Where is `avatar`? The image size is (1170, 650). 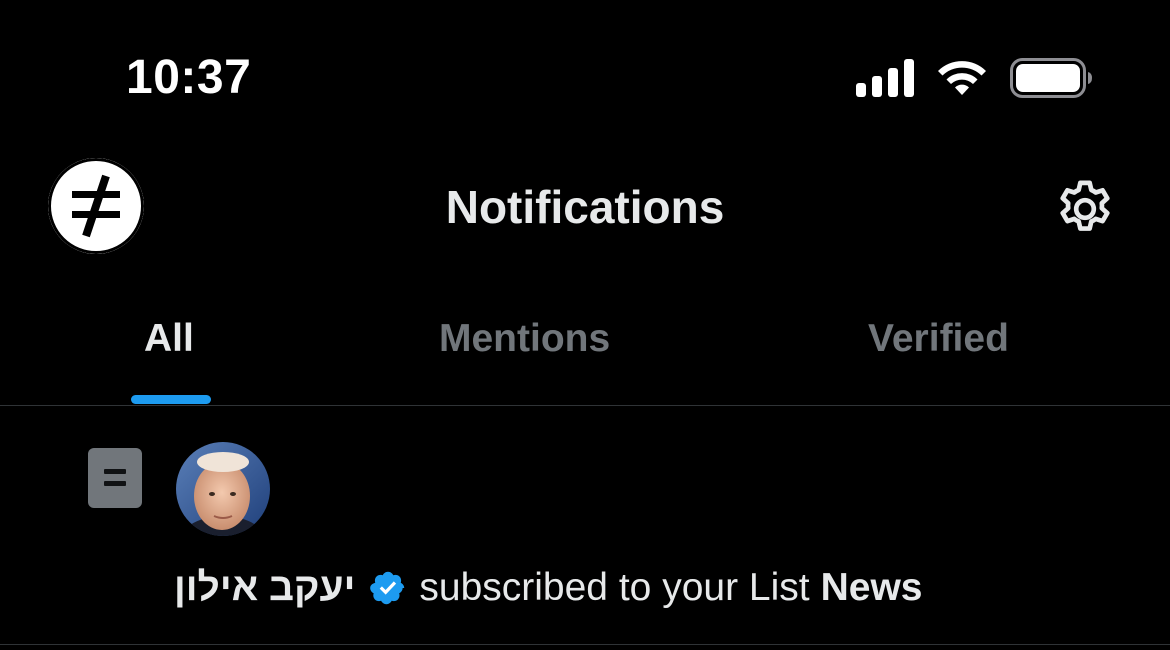
avatar is located at coordinates (223, 489).